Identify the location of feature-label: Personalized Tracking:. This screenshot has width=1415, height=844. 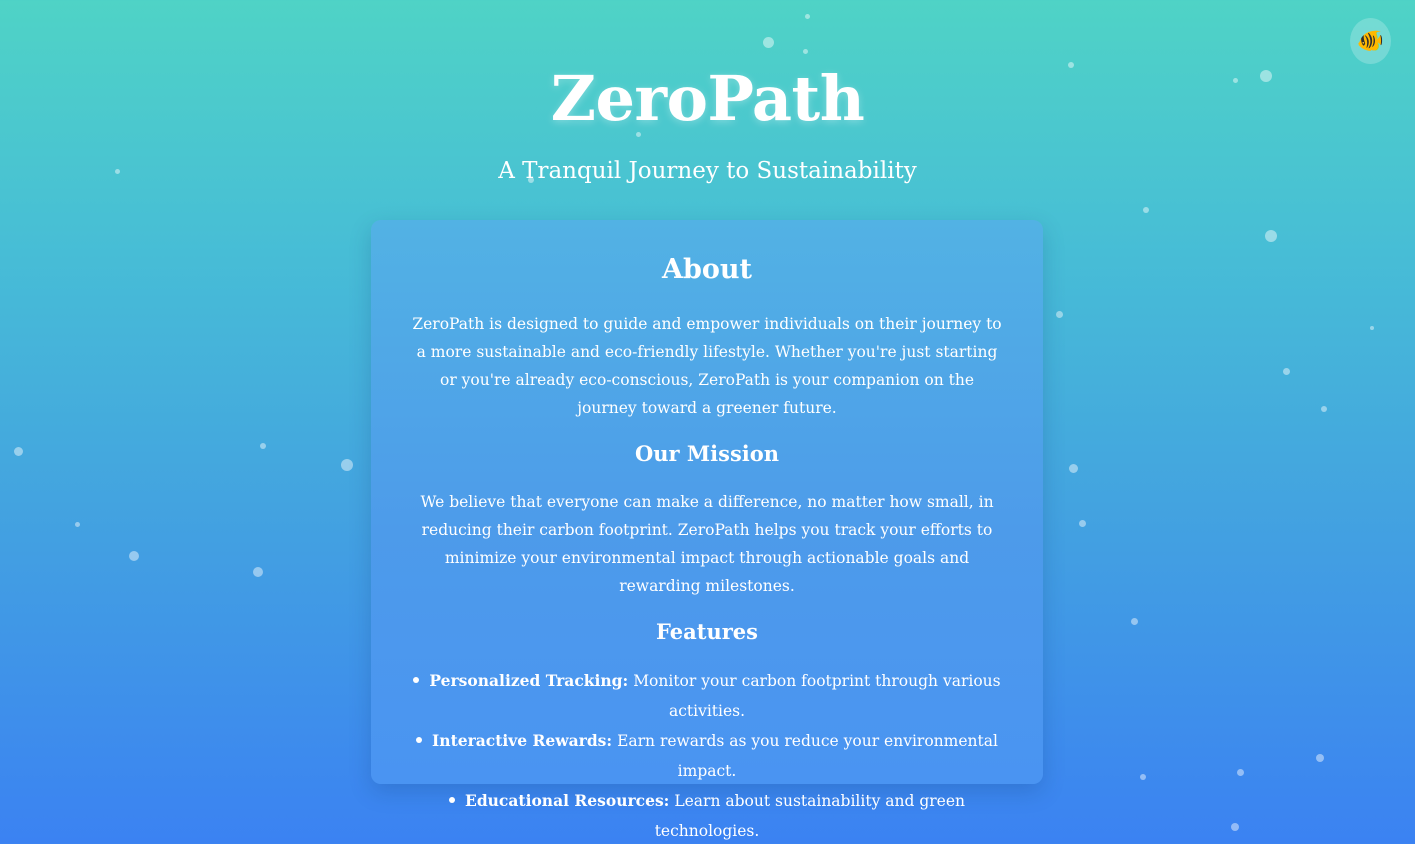
(529, 680).